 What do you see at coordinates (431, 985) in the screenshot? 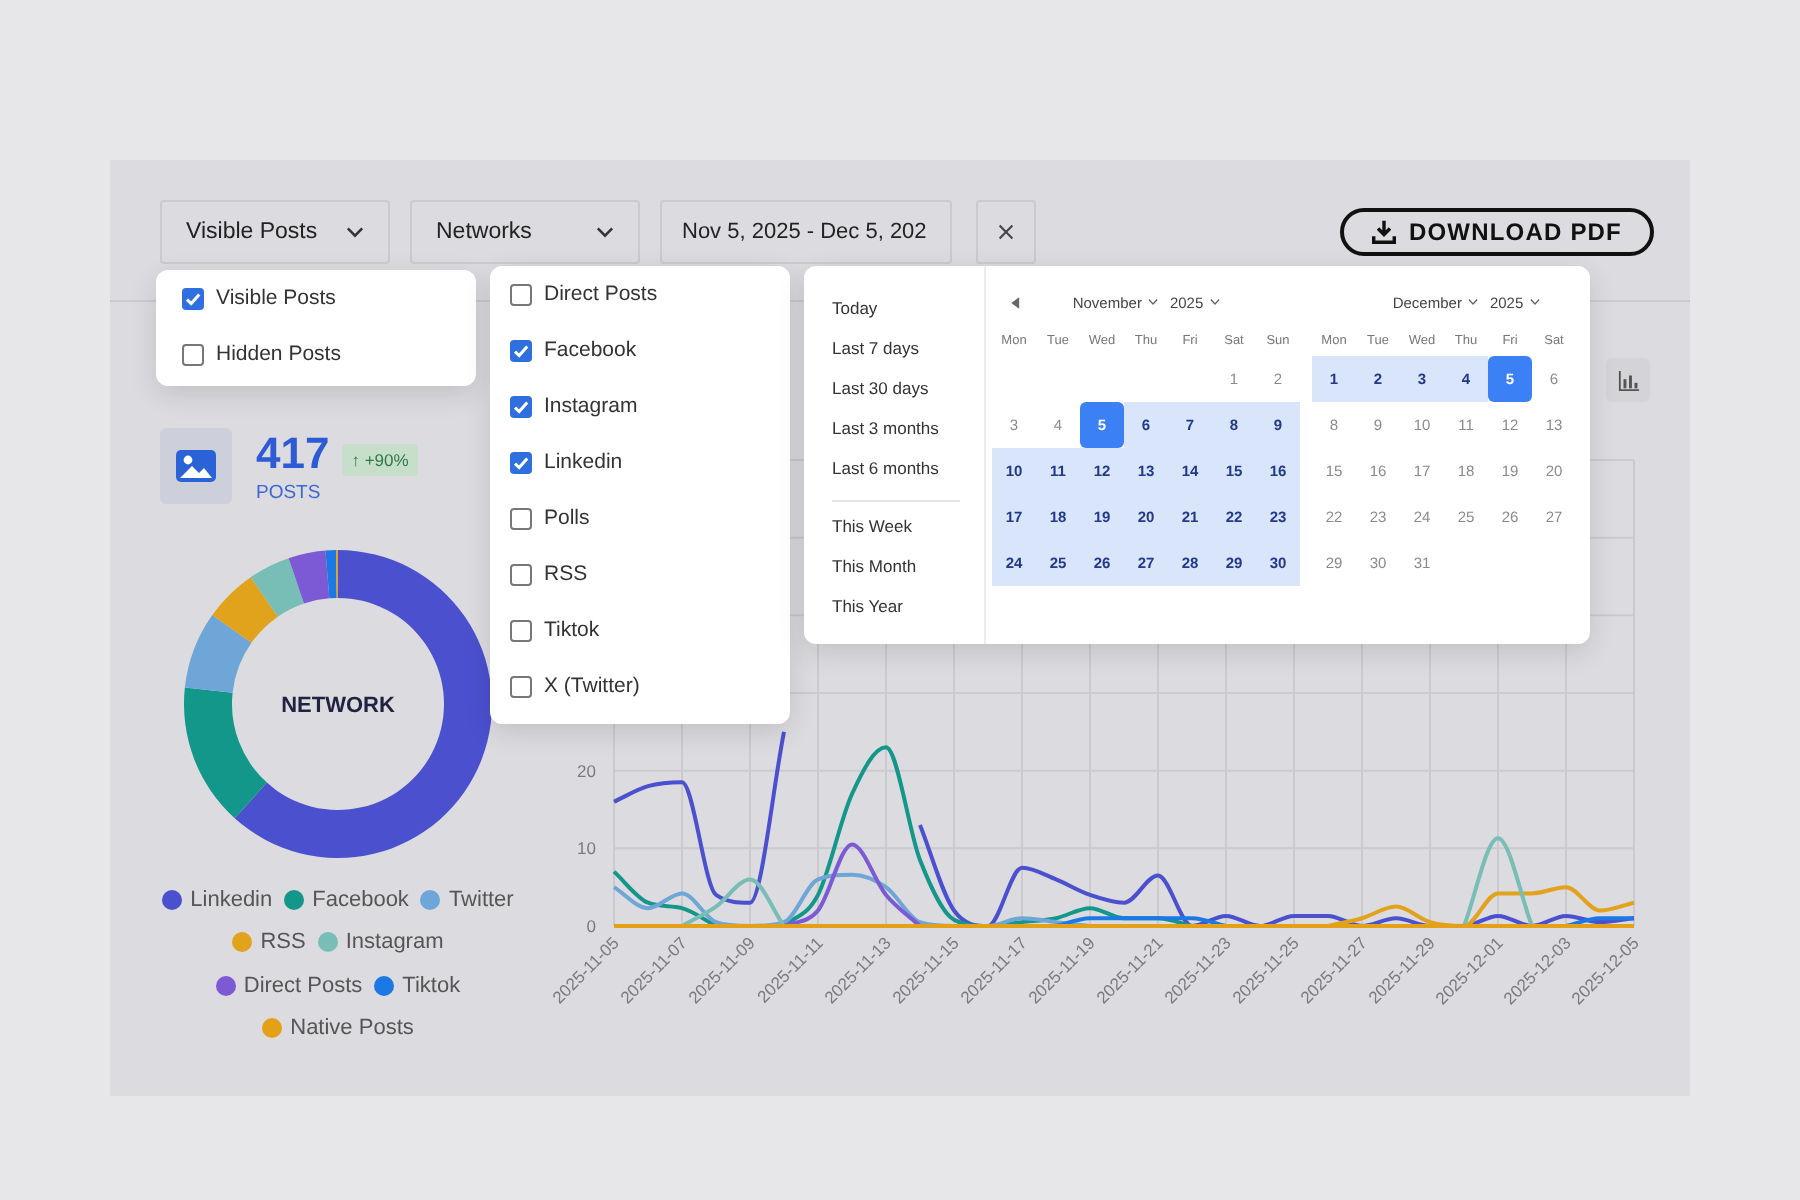
I see `legend-label: Tiktok` at bounding box center [431, 985].